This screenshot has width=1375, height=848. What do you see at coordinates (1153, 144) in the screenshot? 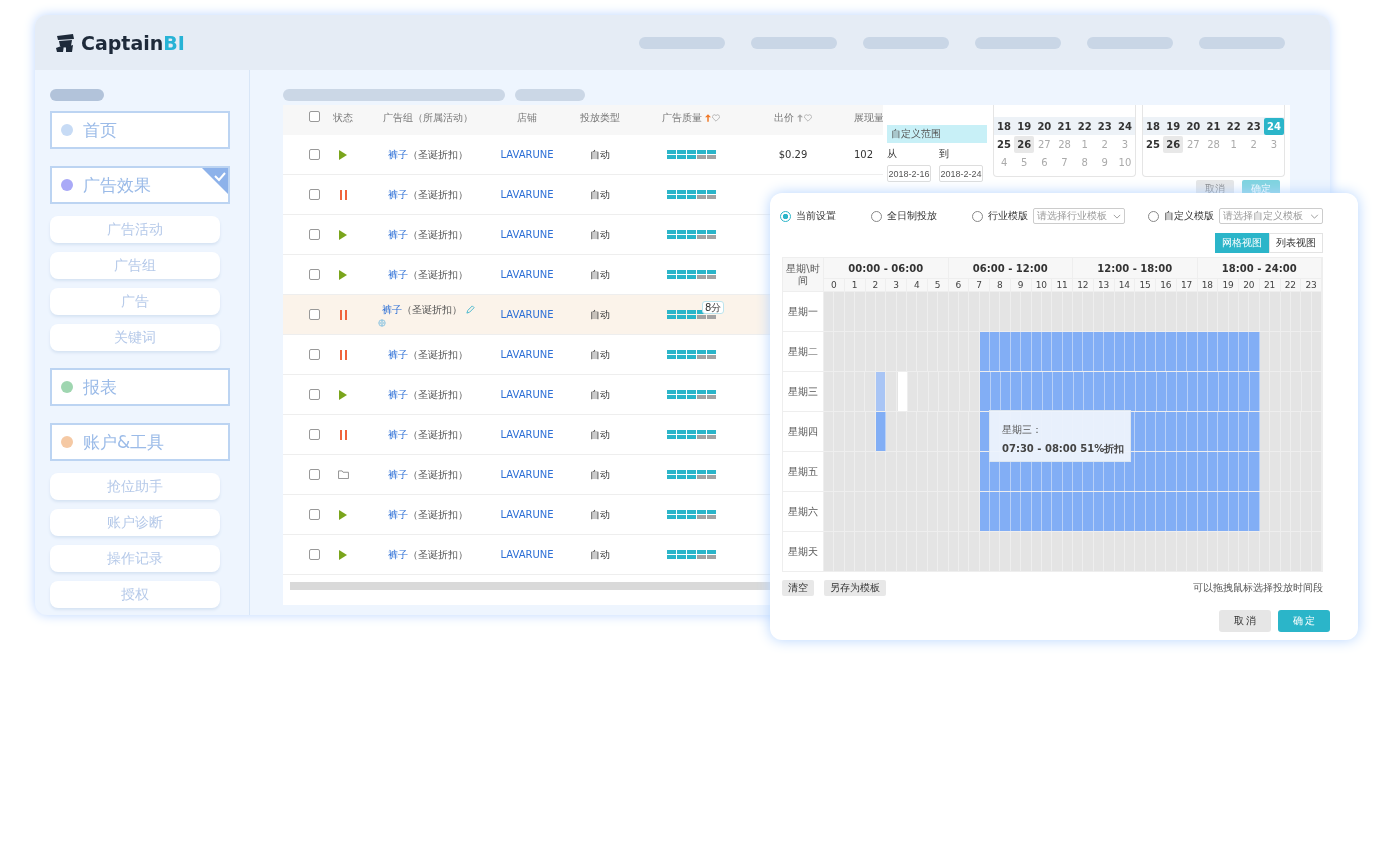
I see `calendar-day: 25` at bounding box center [1153, 144].